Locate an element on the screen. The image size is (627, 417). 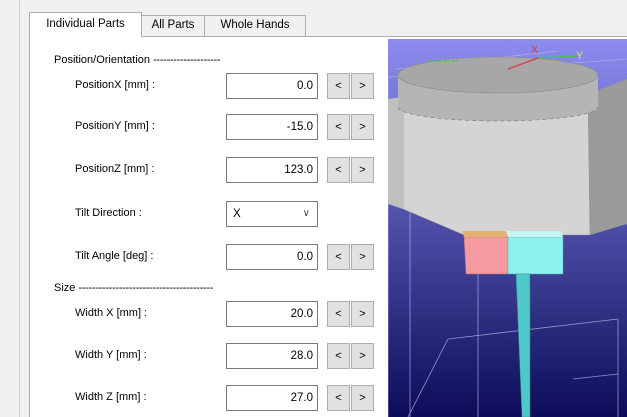
position-y-input: -15.0 is located at coordinates (272, 127).